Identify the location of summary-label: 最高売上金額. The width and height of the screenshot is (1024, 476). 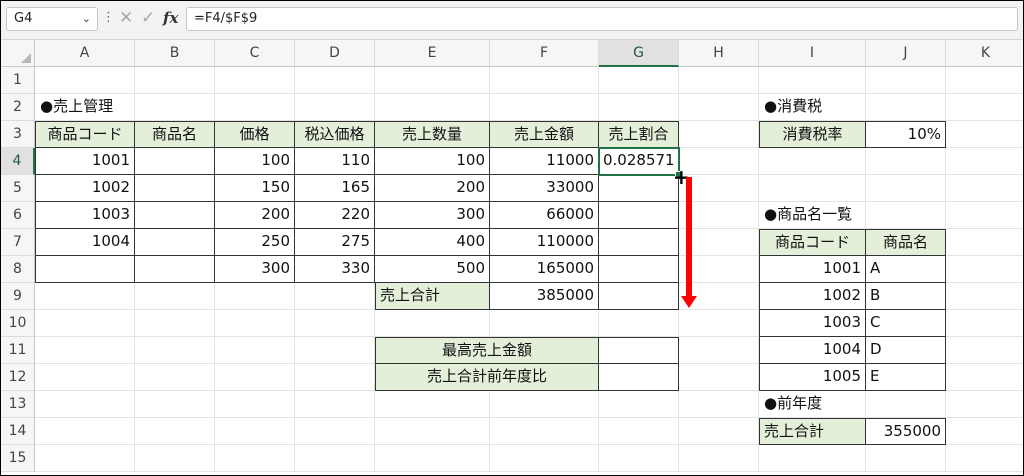
(487, 350).